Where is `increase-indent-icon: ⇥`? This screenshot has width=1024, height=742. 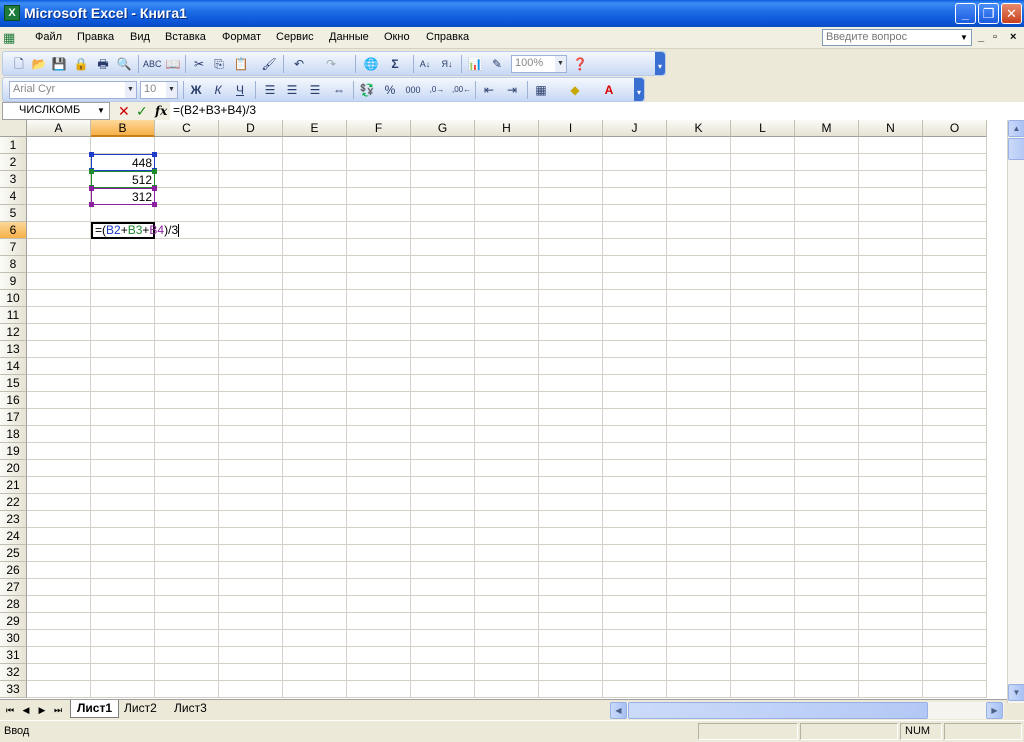 increase-indent-icon: ⇥ is located at coordinates (512, 90).